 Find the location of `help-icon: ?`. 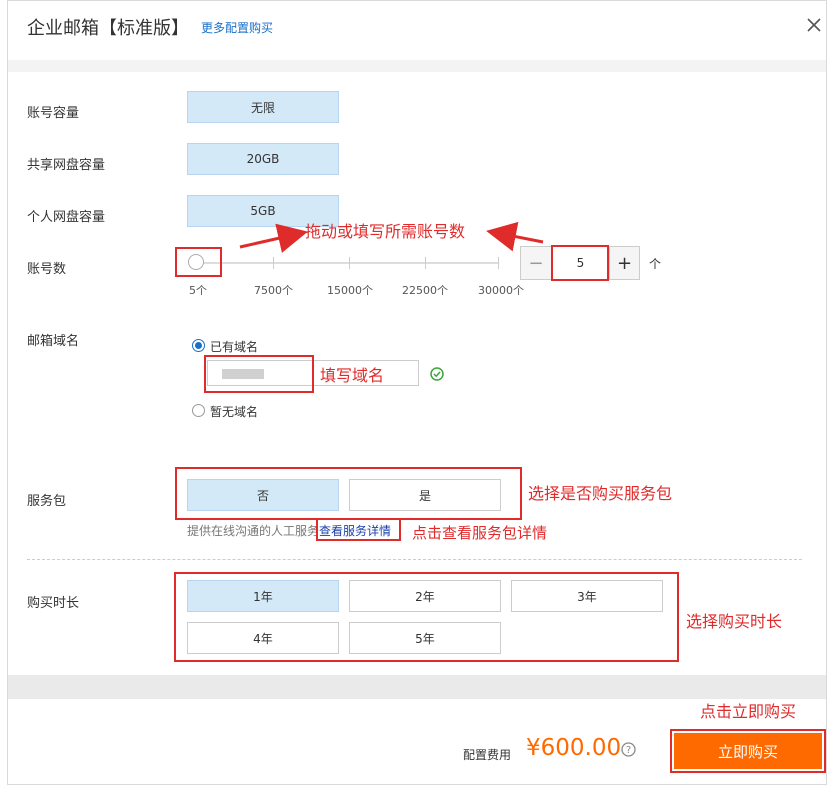

help-icon: ? is located at coordinates (628, 749).